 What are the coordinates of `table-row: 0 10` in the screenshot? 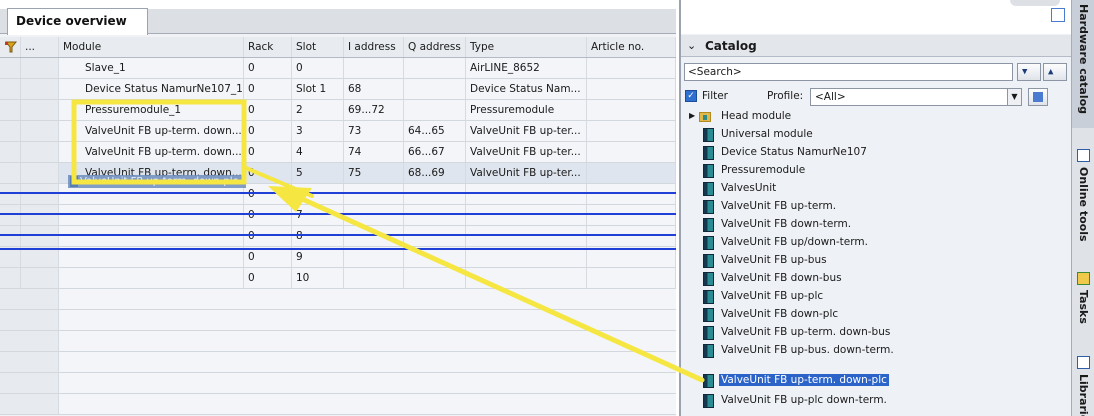 It's located at (338, 278).